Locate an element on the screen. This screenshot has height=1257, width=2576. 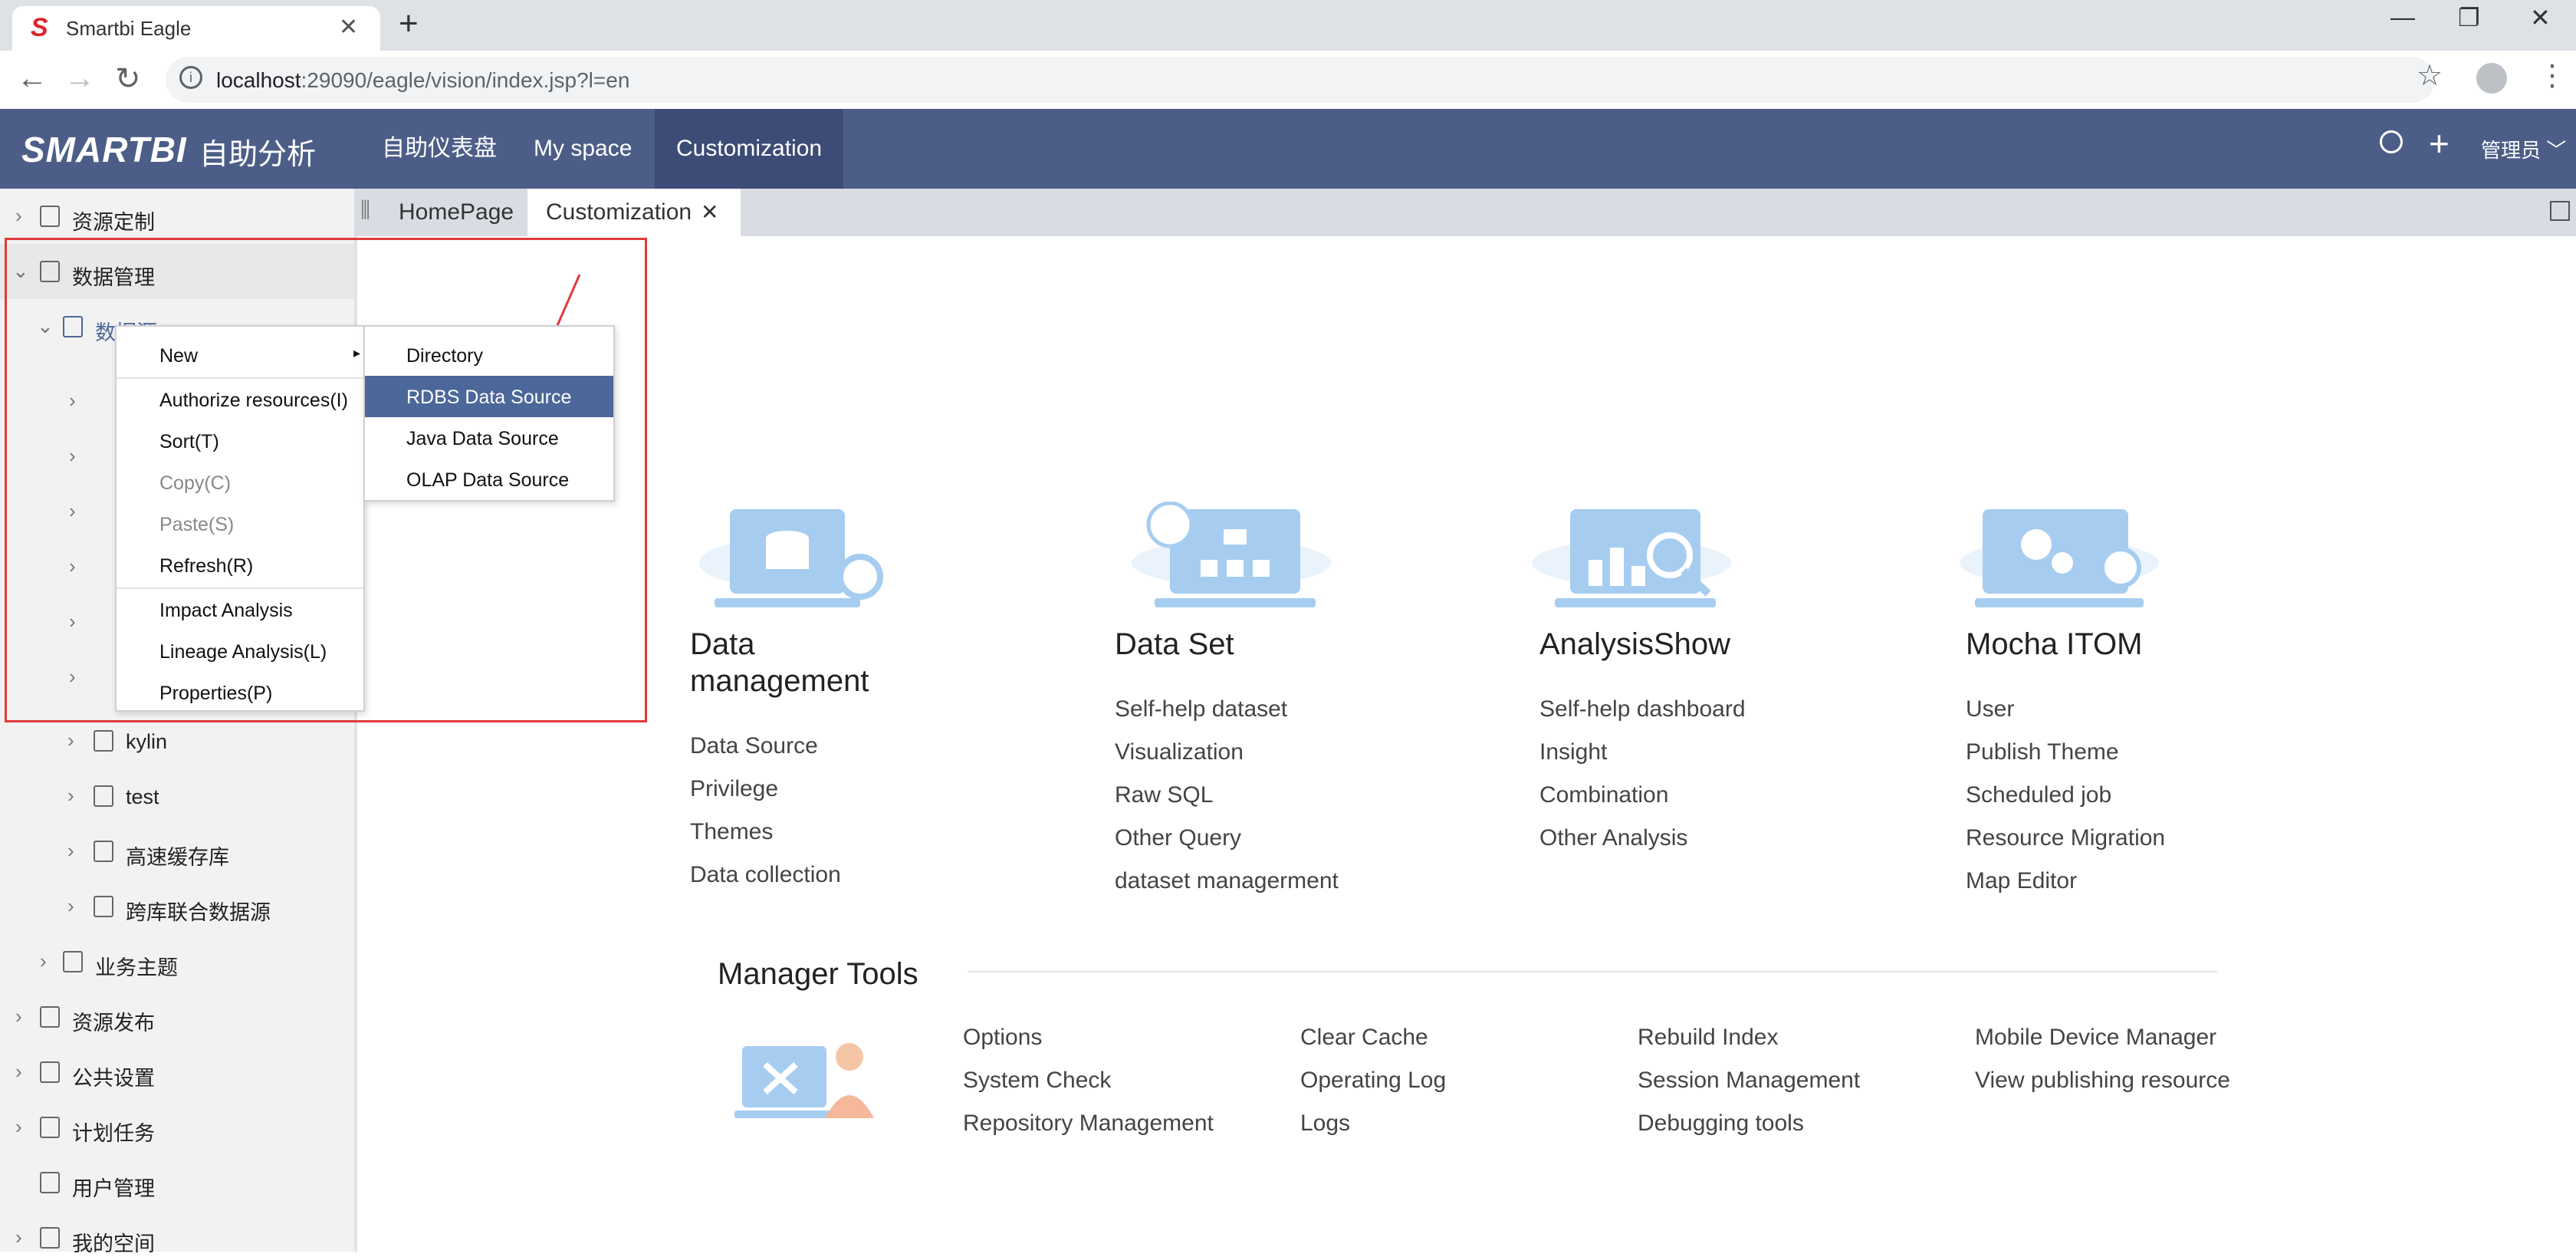
link-privilege: Privilege is located at coordinates (734, 789).